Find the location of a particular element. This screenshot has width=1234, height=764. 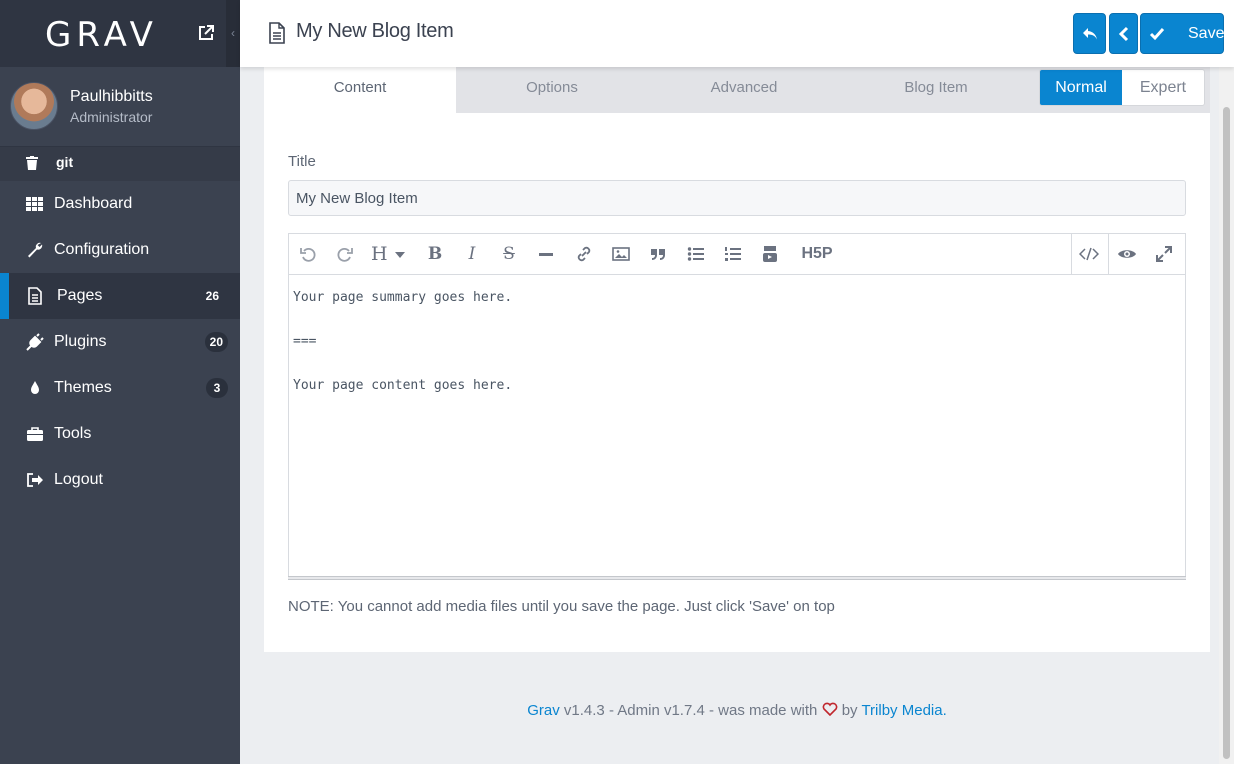

trilby-media-link: Trilby Media. is located at coordinates (903, 710).